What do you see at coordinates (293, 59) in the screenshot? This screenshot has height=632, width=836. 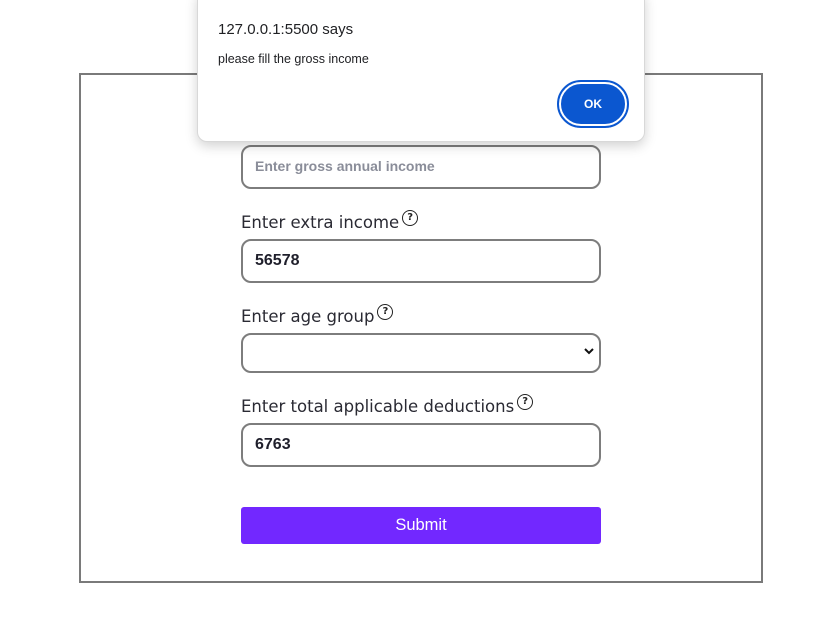 I see `alert-message: please fill the gross income` at bounding box center [293, 59].